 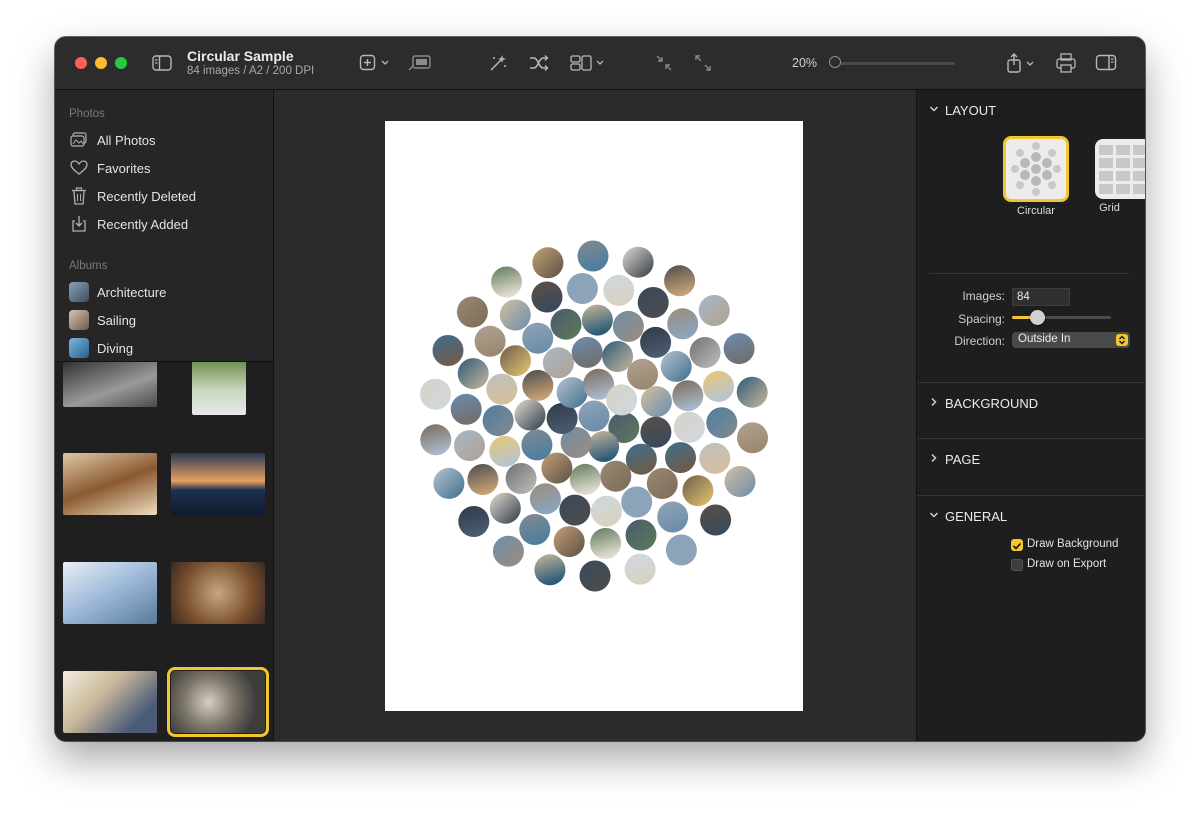 What do you see at coordinates (968, 516) in the screenshot?
I see `general-section-header: GENERAL` at bounding box center [968, 516].